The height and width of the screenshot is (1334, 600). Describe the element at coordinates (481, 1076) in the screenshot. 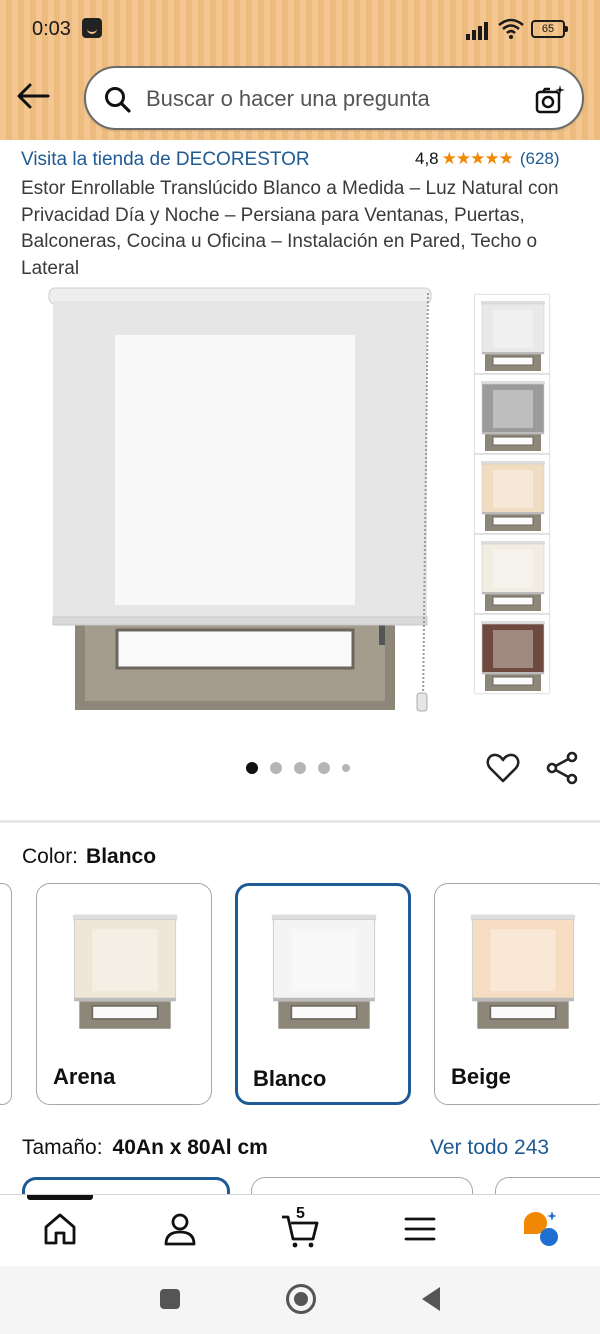

I see `color-option-label: Beige` at that location.